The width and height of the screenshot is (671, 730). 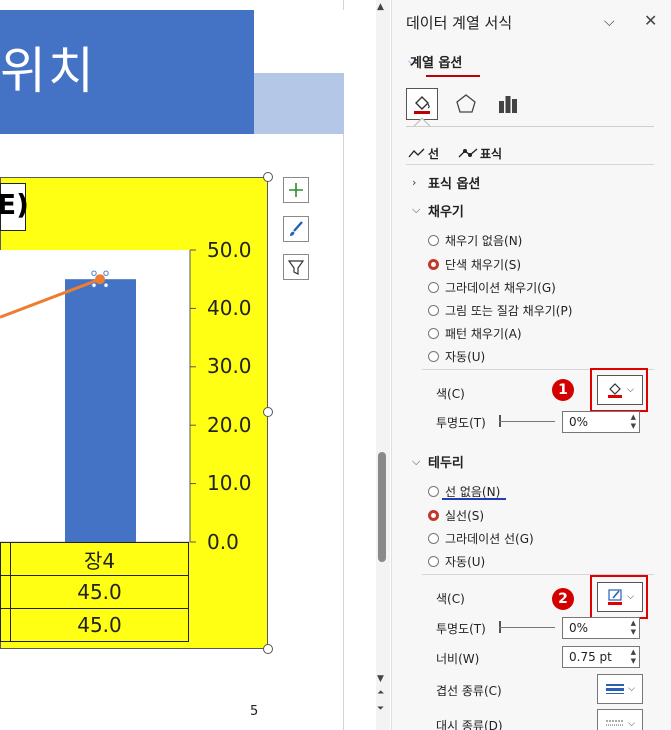 I want to click on chart-plot-svg, so click(x=98, y=396).